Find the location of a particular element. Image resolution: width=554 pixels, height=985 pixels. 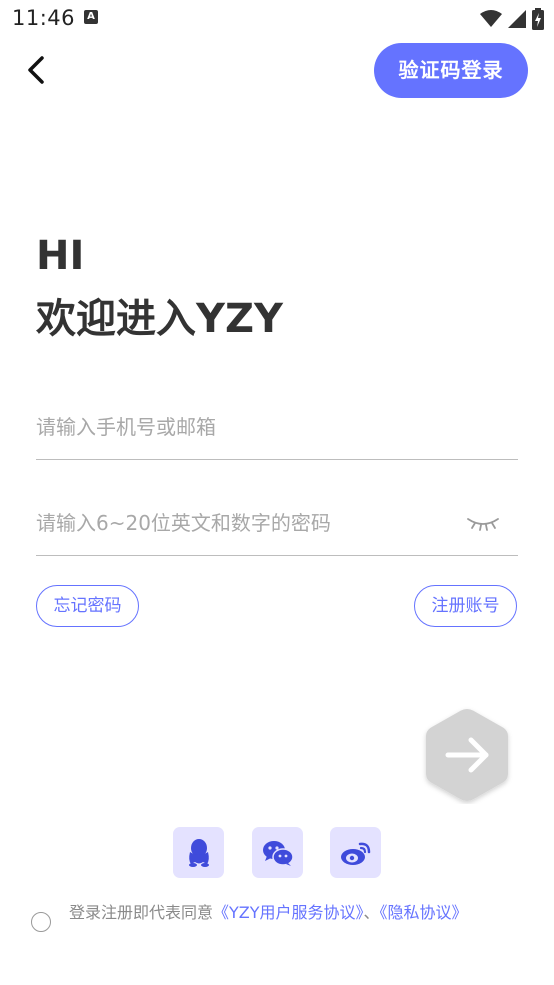

agreement-prefix: 登录注册即代表同意 is located at coordinates (141, 912).